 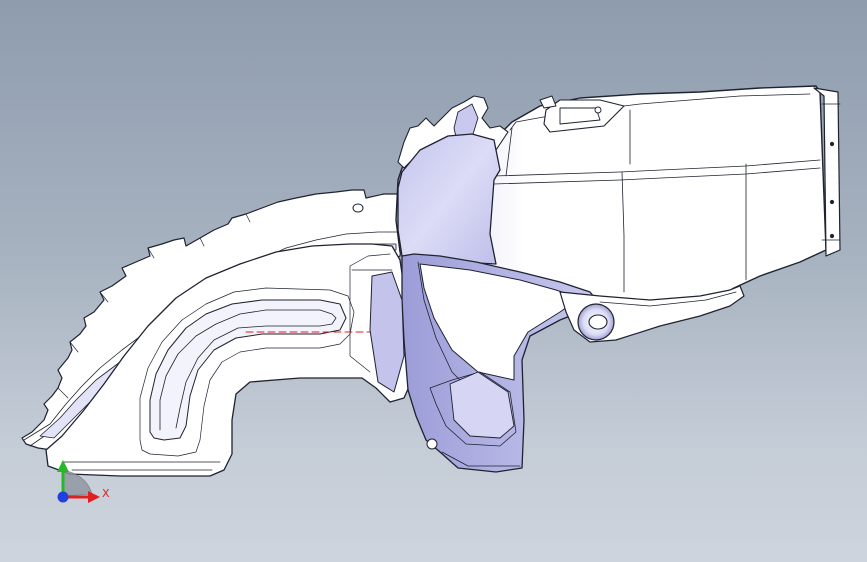 What do you see at coordinates (432, 444) in the screenshot?
I see `bottom-bolt` at bounding box center [432, 444].